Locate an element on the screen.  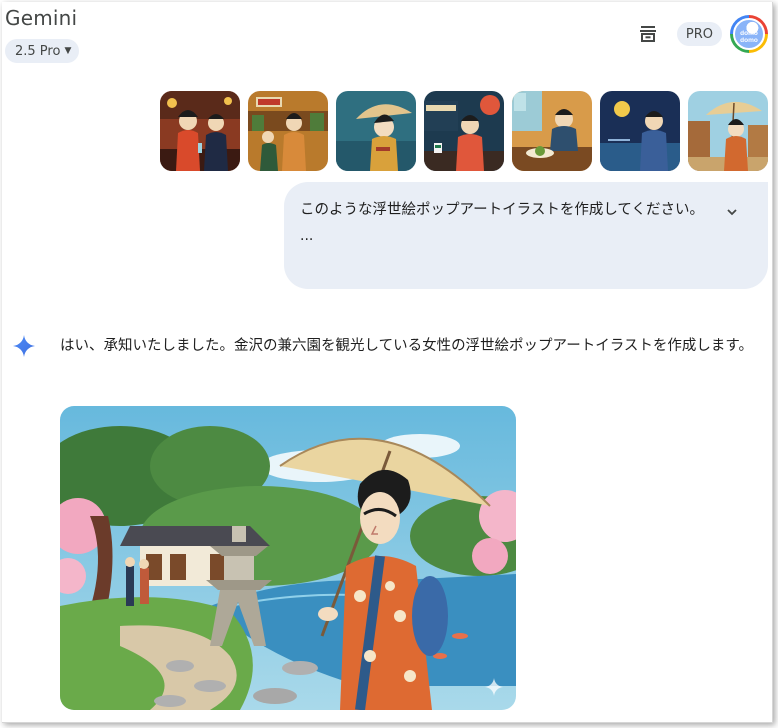
temporary-chat-button is located at coordinates (648, 34).